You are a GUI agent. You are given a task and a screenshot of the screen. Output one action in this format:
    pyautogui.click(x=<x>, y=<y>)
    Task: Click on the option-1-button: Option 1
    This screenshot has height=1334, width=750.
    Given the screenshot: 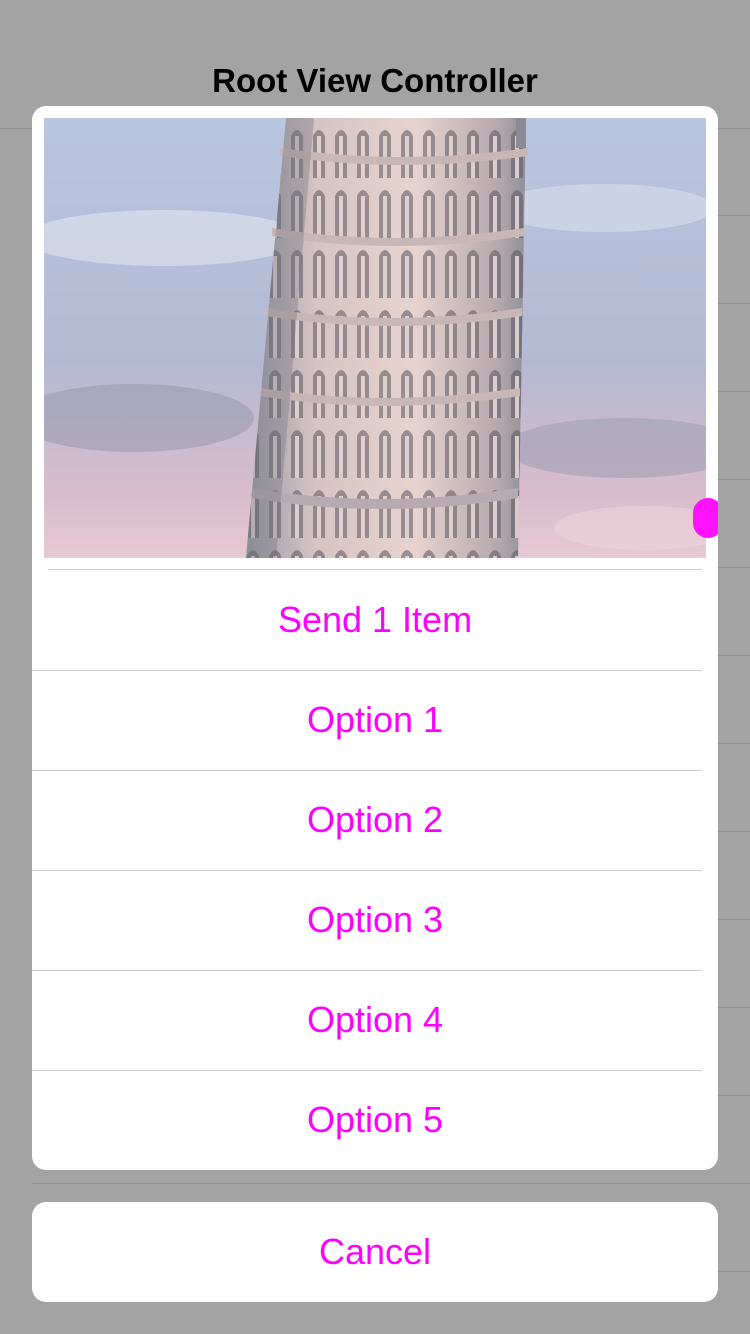 What is the action you would take?
    pyautogui.click(x=375, y=720)
    